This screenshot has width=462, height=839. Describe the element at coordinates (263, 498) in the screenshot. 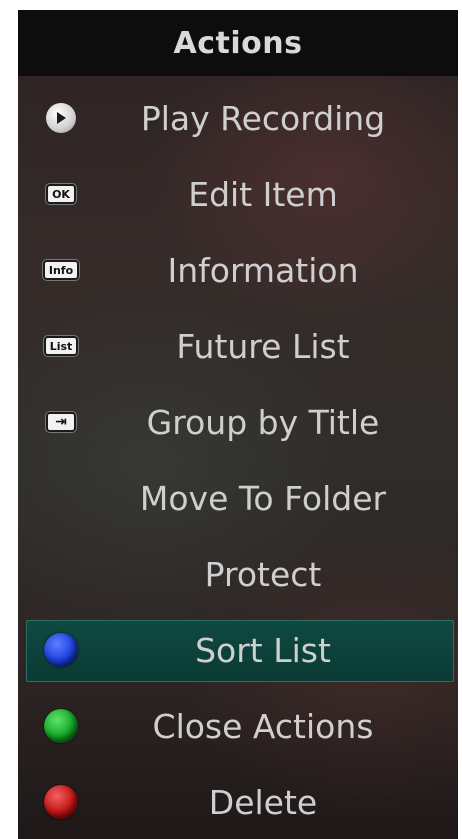

I see `menu-item-label: Move To Folder` at that location.